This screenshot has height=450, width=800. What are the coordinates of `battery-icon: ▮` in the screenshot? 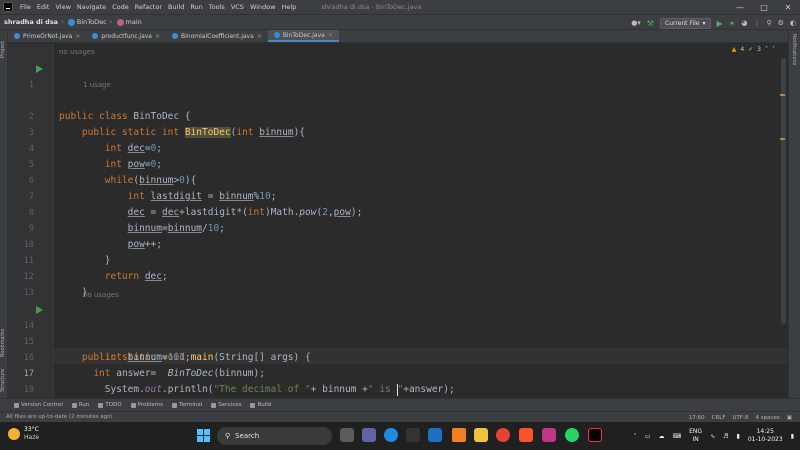 It's located at (738, 436).